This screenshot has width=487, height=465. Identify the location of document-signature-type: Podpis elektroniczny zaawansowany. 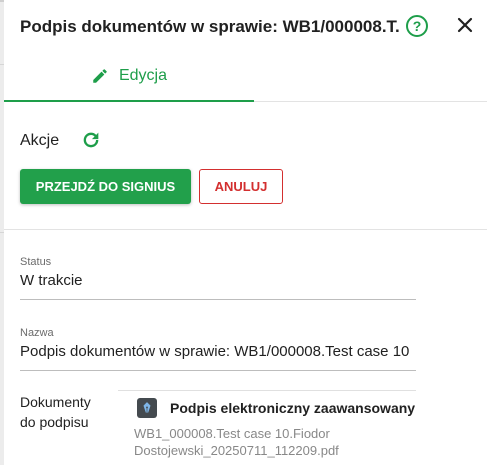
(293, 408).